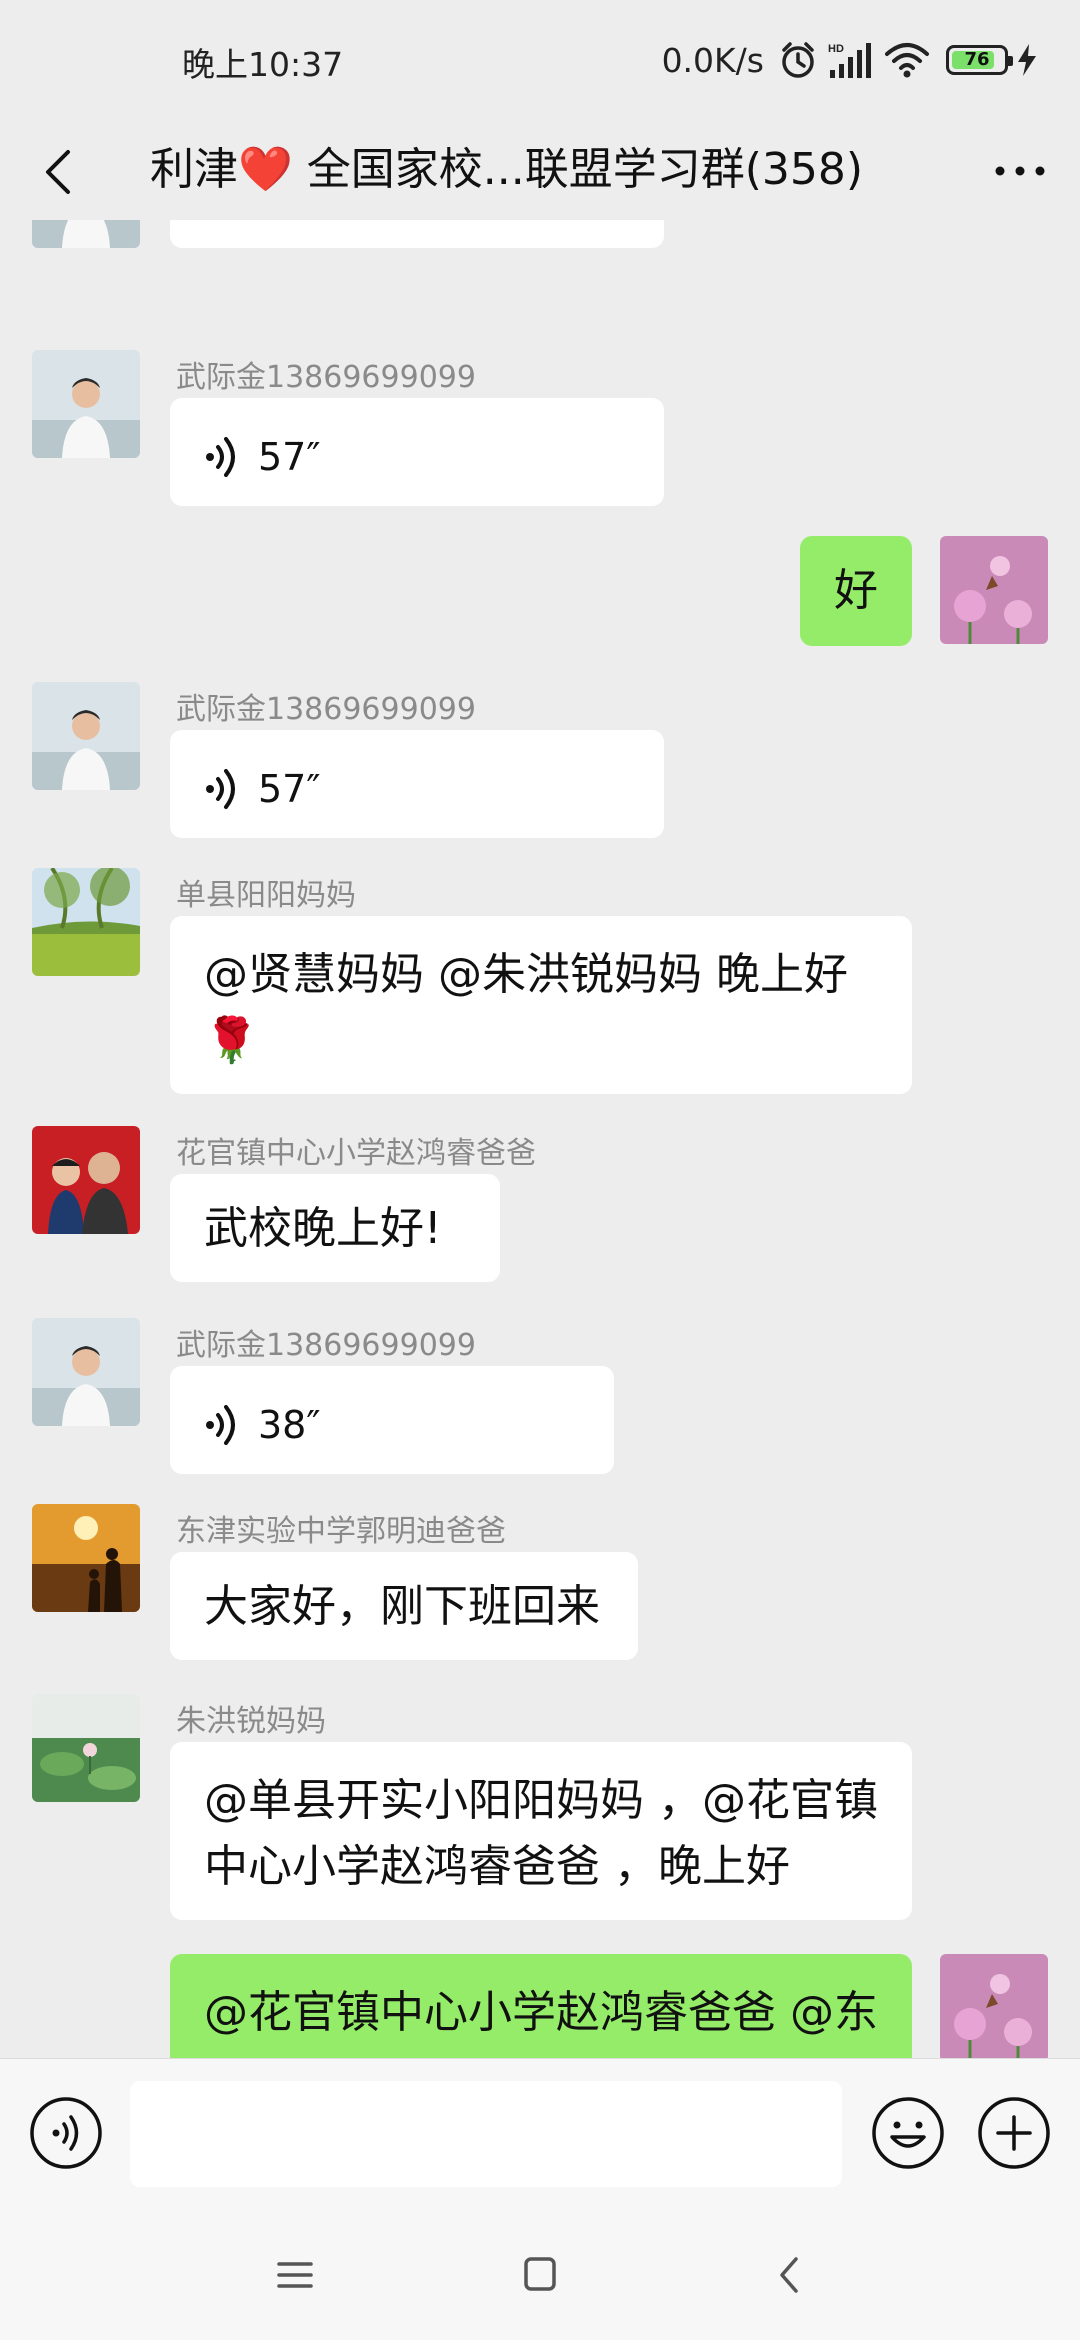 The height and width of the screenshot is (2340, 1080). I want to click on text-message-bubble: 大家好，刚下班回来, so click(404, 1606).